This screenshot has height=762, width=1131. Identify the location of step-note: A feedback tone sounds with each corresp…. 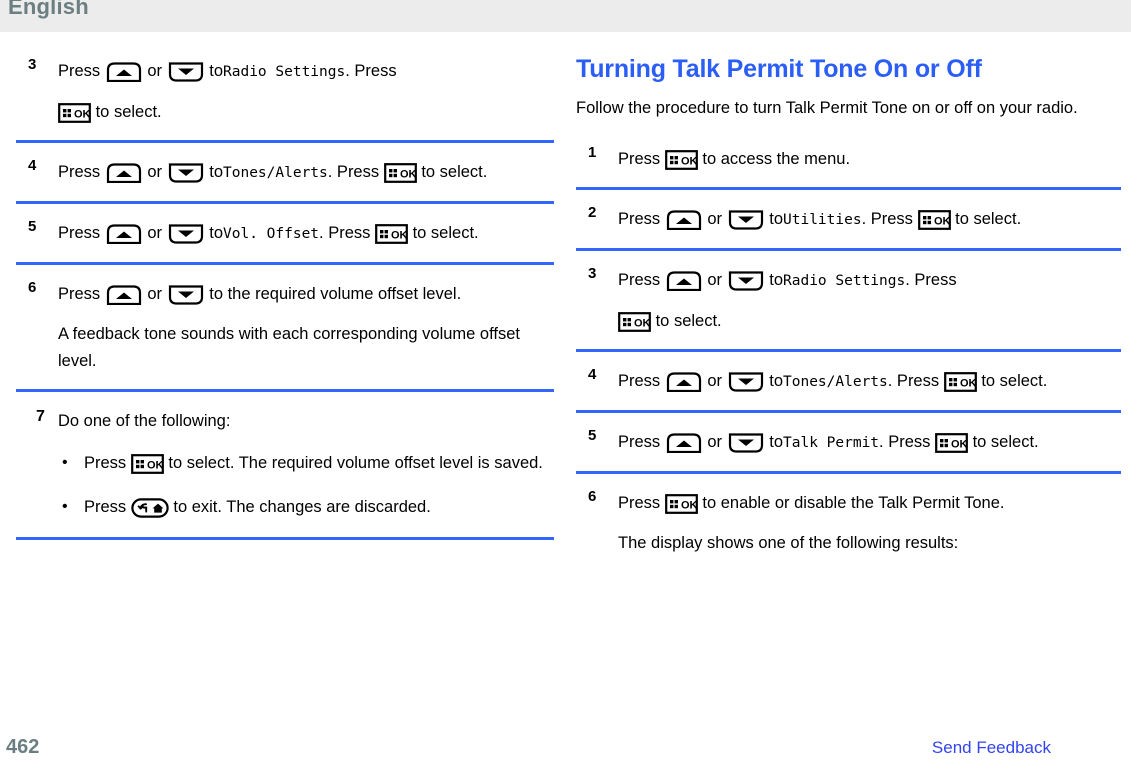
(289, 347).